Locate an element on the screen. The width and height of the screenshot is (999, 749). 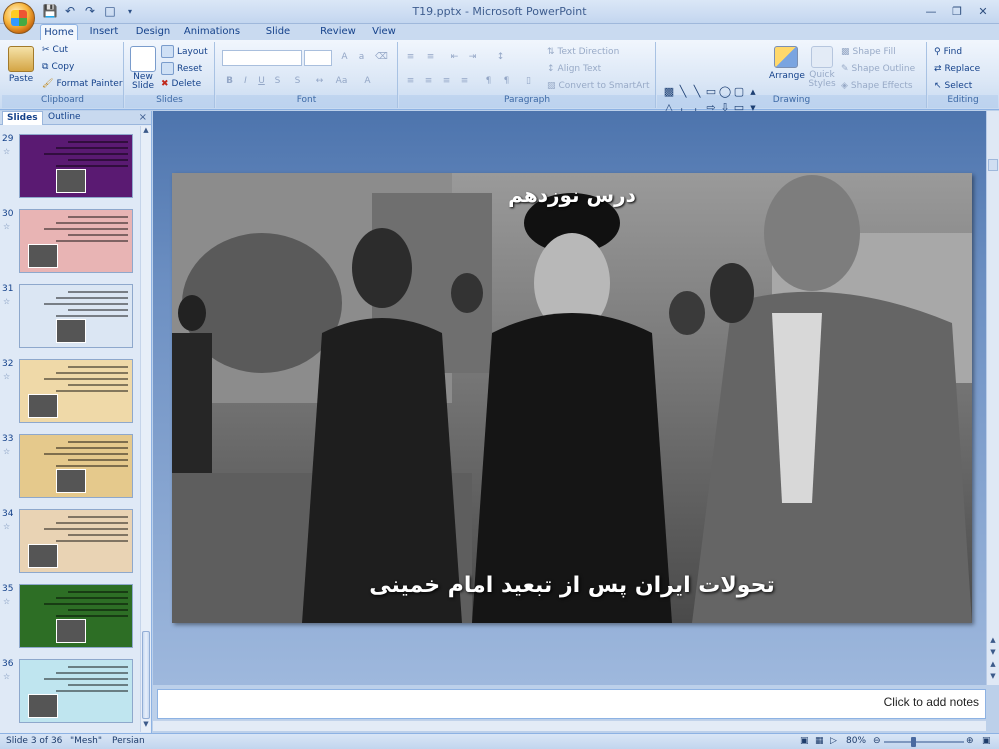
ltr-icon: ¶ is located at coordinates (488, 81).